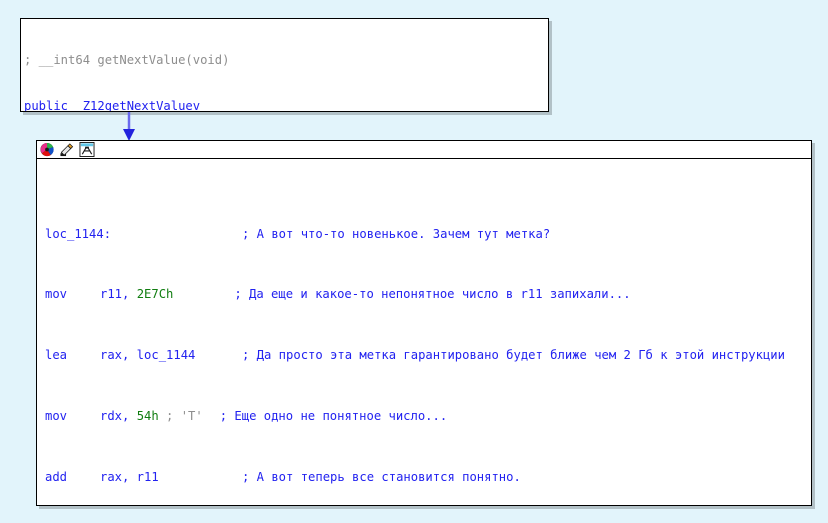  What do you see at coordinates (78, 233) in the screenshot?
I see `code-label: loc_1144:` at bounding box center [78, 233].